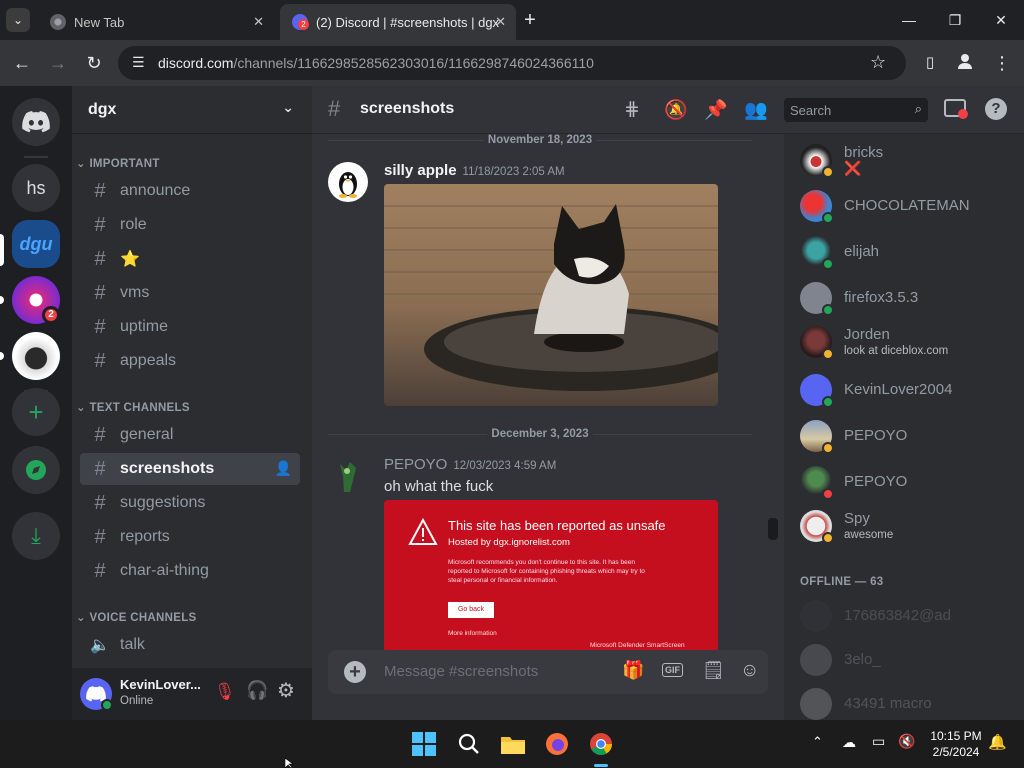  I want to click on back-button: ←, so click(22, 63).